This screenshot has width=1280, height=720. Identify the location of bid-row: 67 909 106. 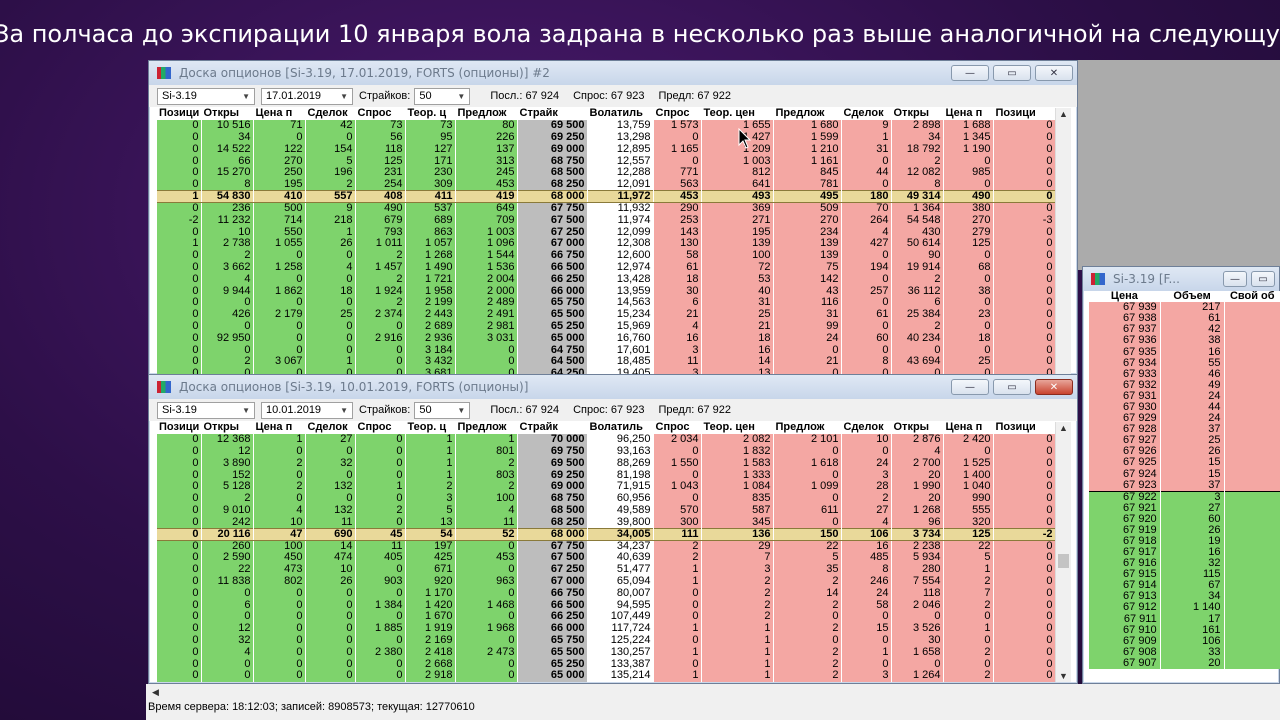
(1184, 641).